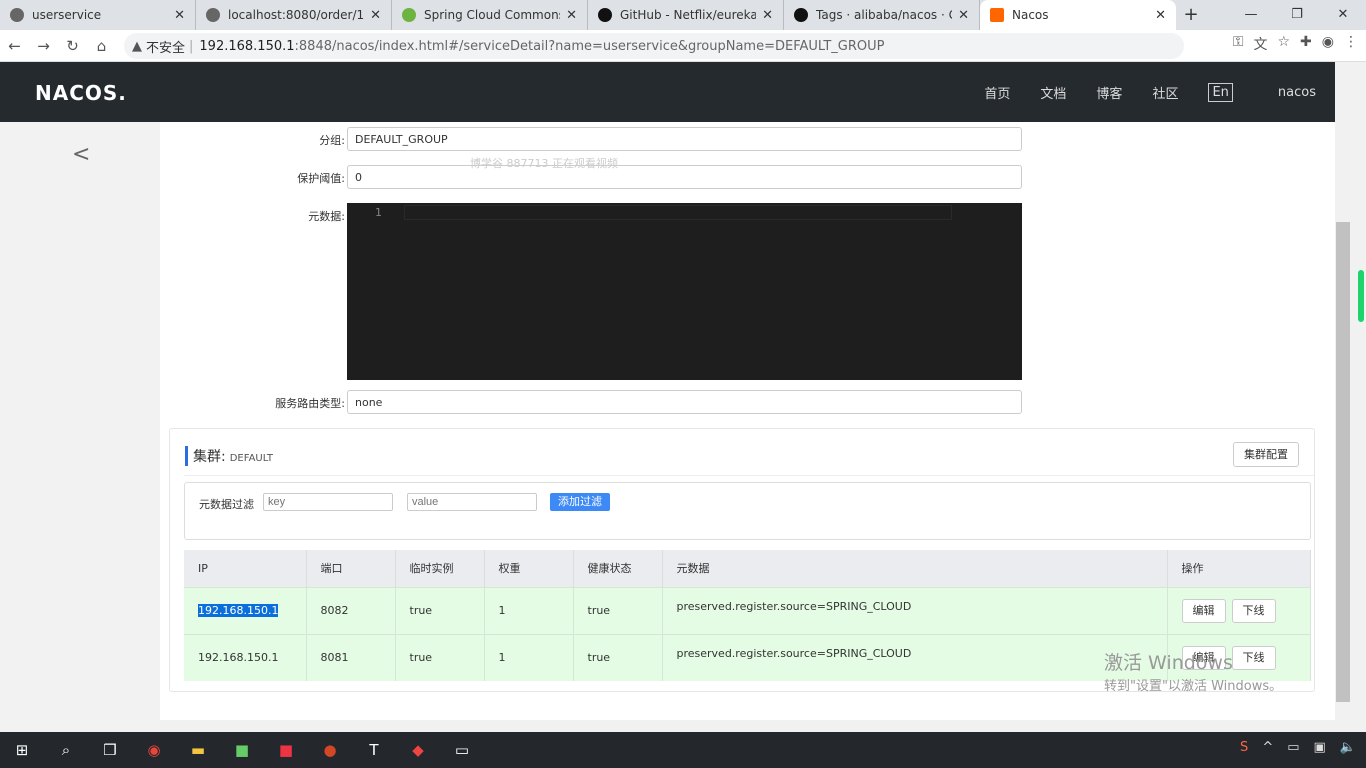 This screenshot has height=768, width=1366. Describe the element at coordinates (328, 502) in the screenshot. I see `filter-key-input` at that location.